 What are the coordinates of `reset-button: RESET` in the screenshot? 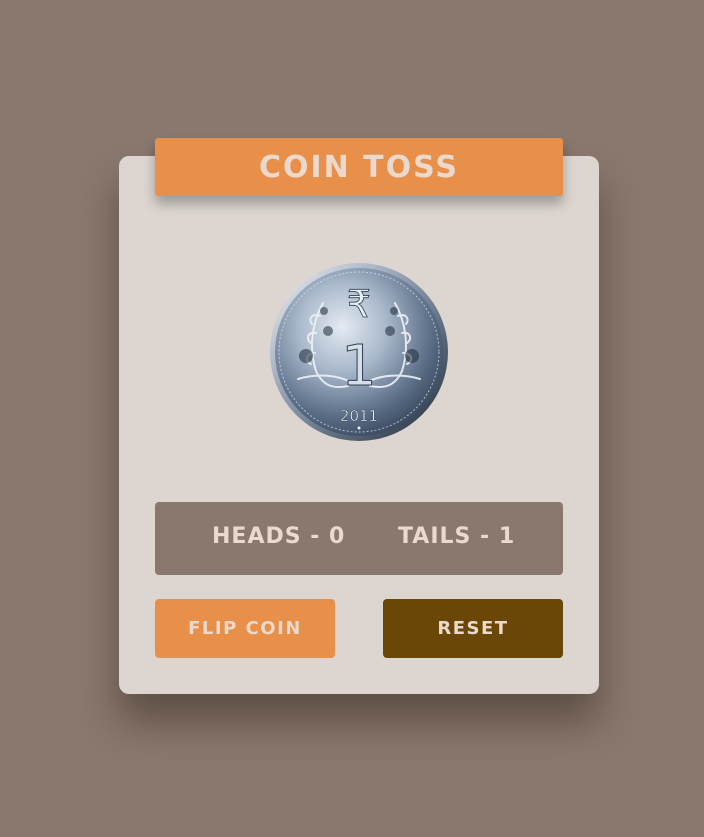 It's located at (473, 628).